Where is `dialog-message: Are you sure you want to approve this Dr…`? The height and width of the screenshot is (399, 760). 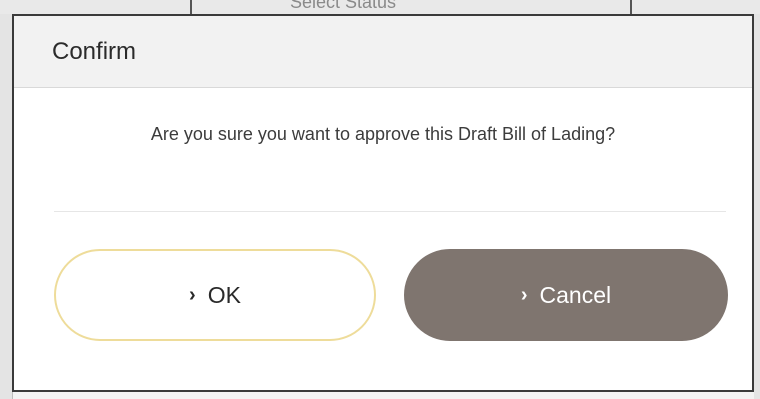
dialog-message: Are you sure you want to approve this Dr… is located at coordinates (383, 134).